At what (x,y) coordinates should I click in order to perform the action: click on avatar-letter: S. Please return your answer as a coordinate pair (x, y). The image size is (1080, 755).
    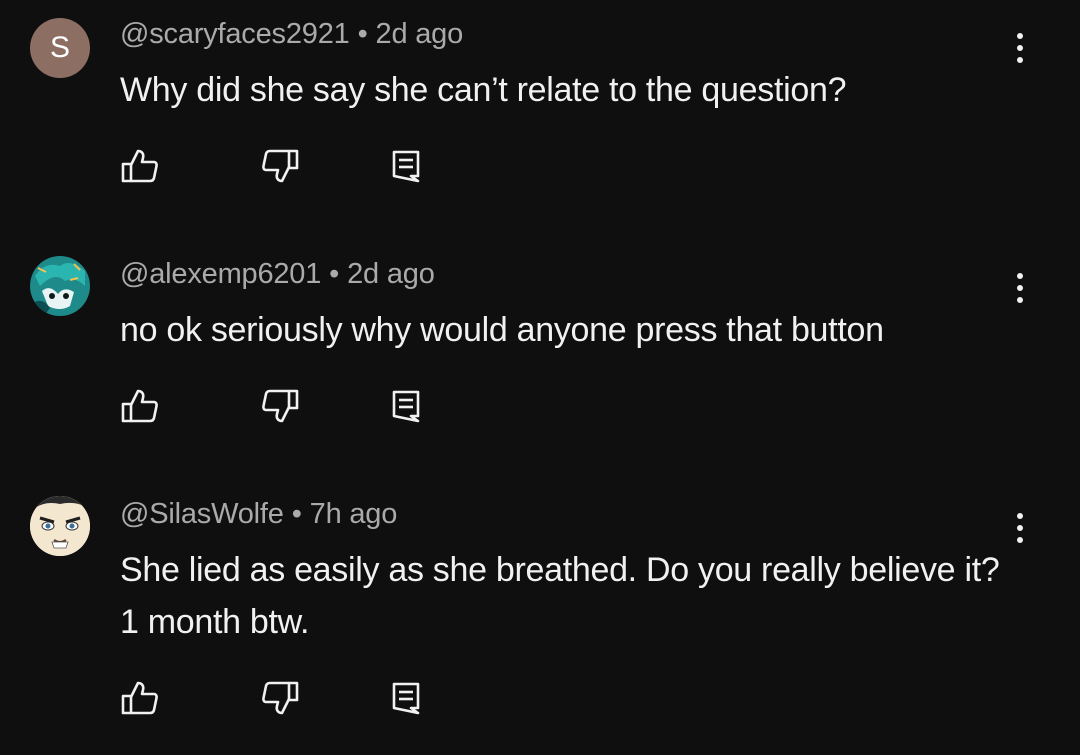
    Looking at the image, I should click on (59, 47).